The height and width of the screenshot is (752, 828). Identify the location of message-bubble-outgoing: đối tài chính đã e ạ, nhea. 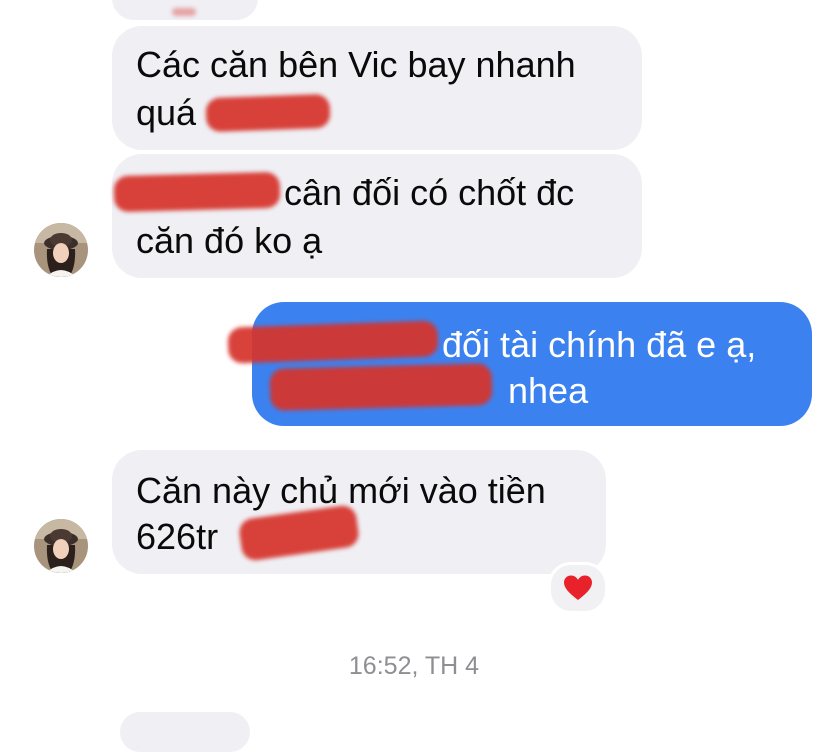
(519, 364).